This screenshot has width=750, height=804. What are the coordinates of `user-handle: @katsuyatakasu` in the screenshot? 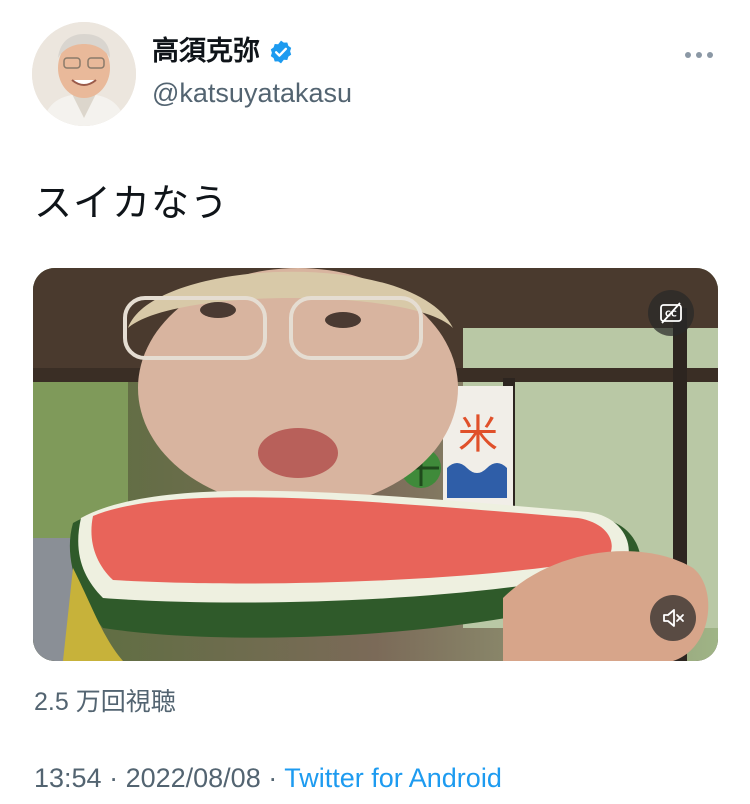 It's located at (252, 93).